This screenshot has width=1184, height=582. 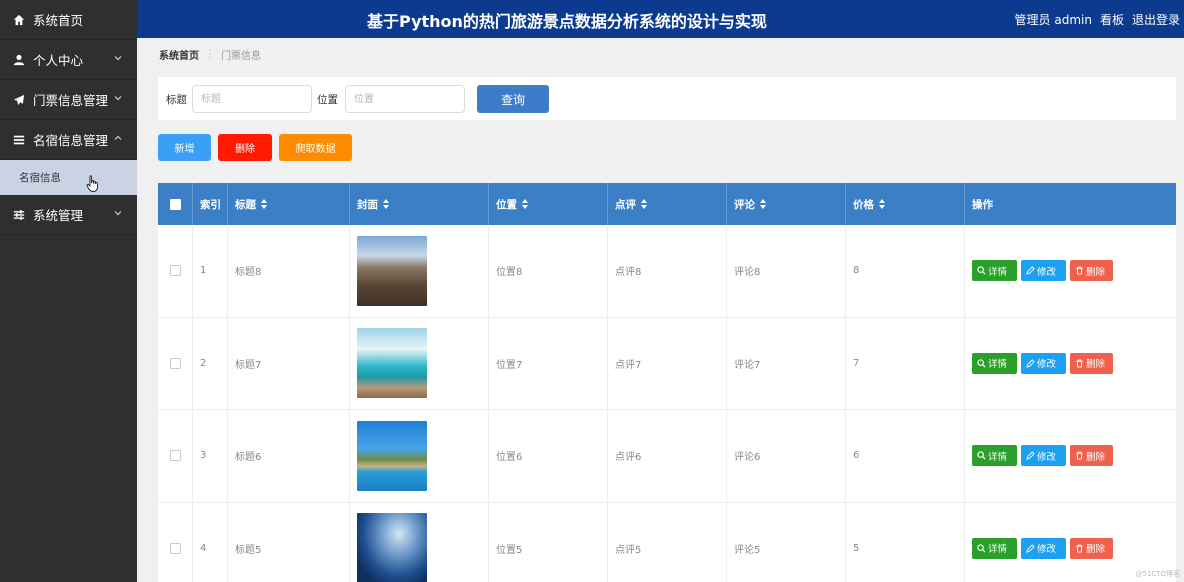 What do you see at coordinates (210, 54) in the screenshot?
I see `breadcrumb: 系统首页 ⋮ 门票信息` at bounding box center [210, 54].